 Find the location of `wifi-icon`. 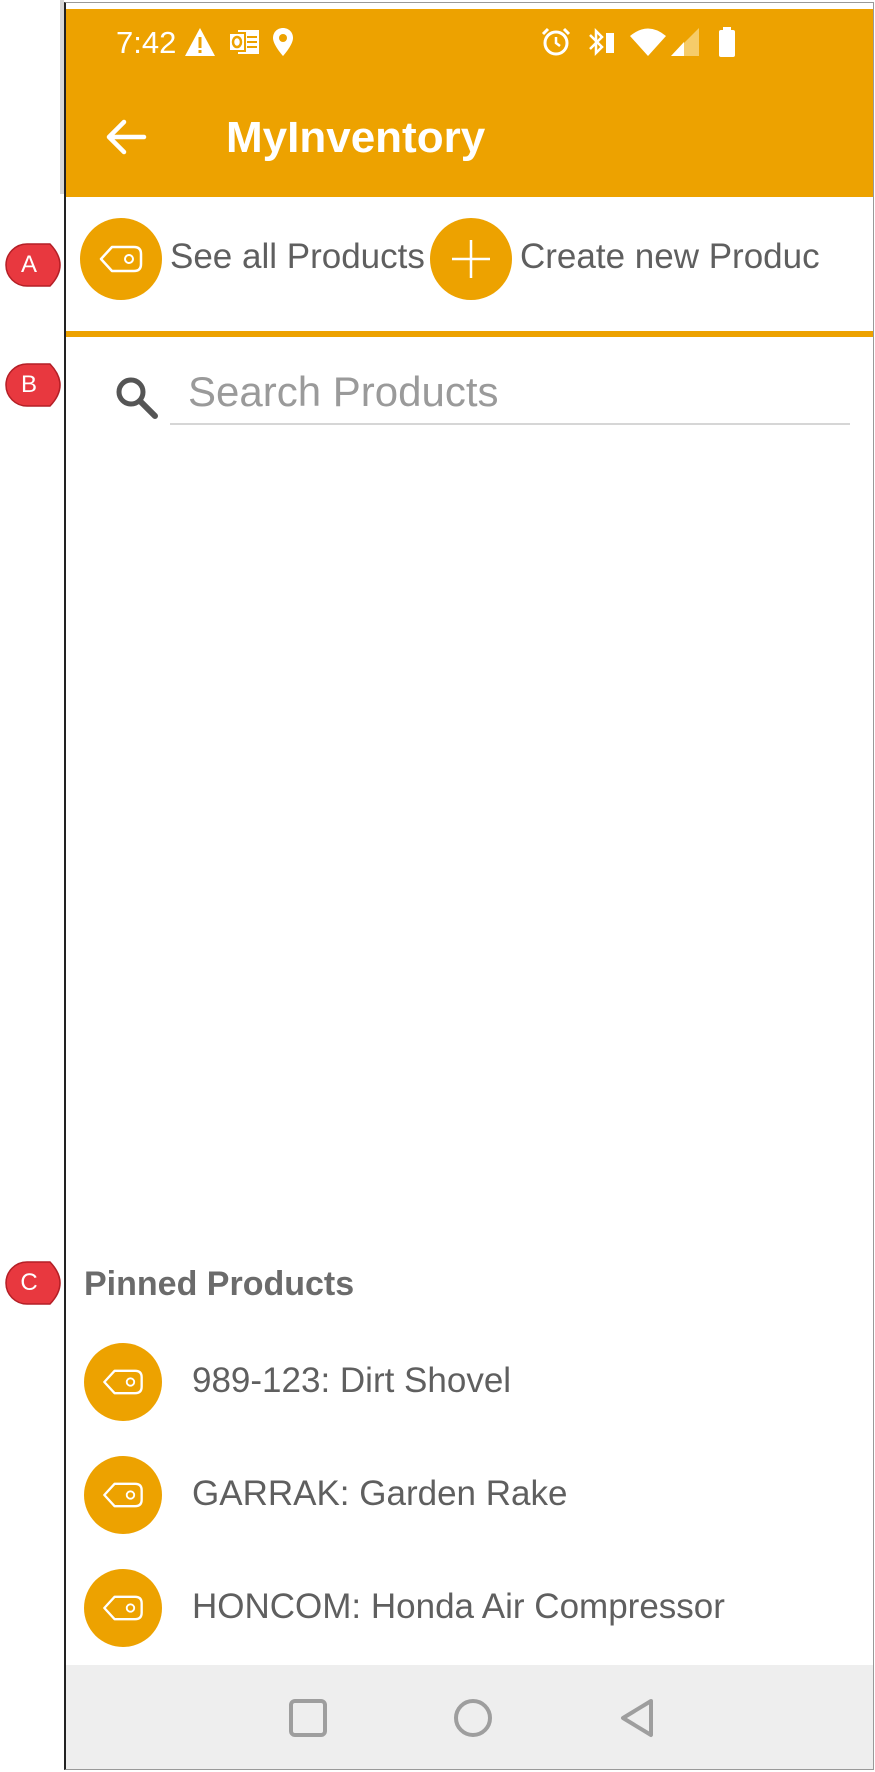

wifi-icon is located at coordinates (648, 42).